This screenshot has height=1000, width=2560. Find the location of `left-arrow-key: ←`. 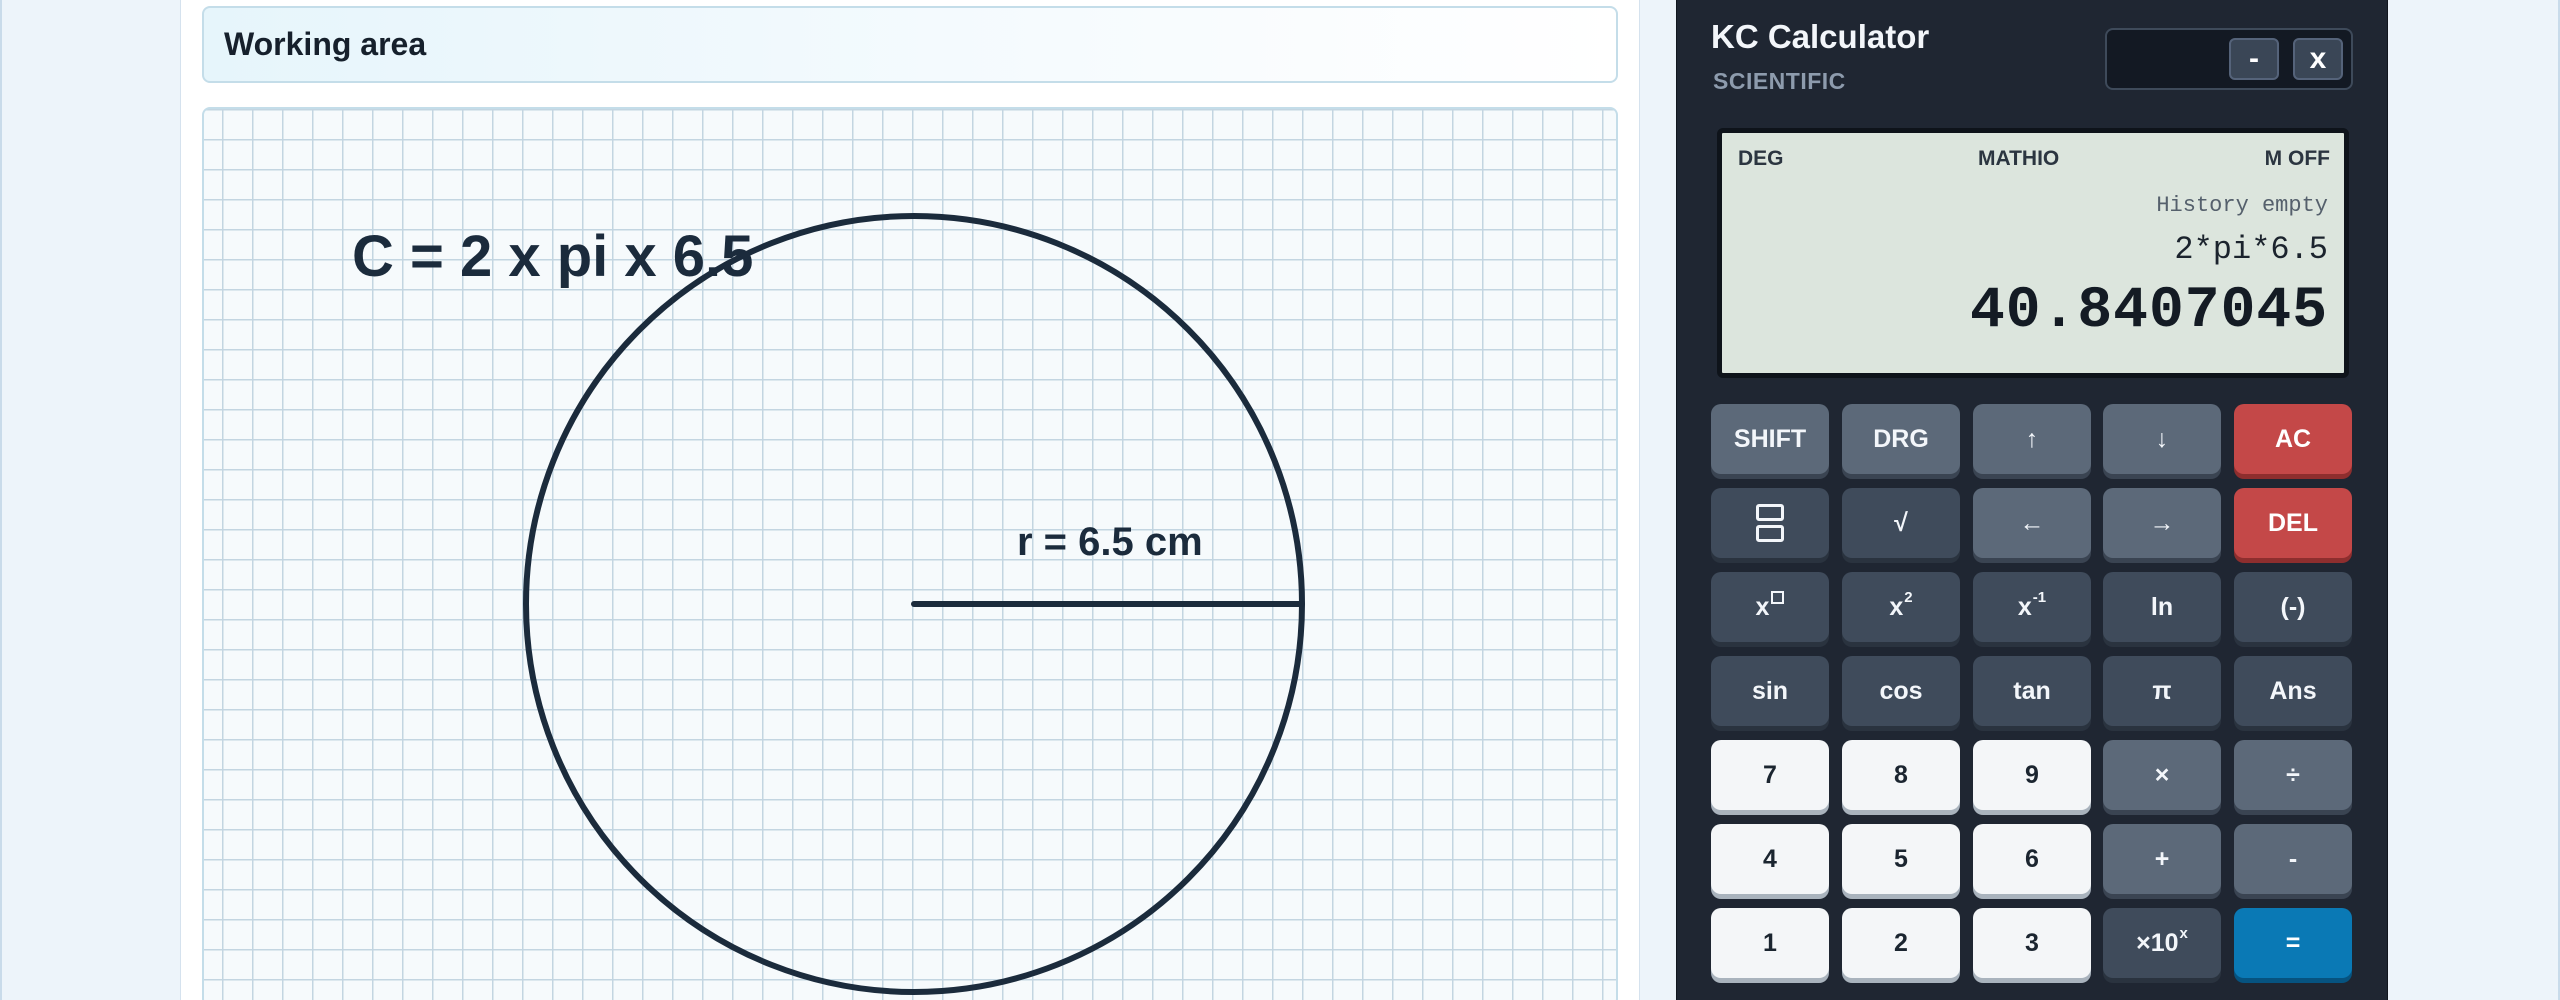

left-arrow-key: ← is located at coordinates (2032, 523).